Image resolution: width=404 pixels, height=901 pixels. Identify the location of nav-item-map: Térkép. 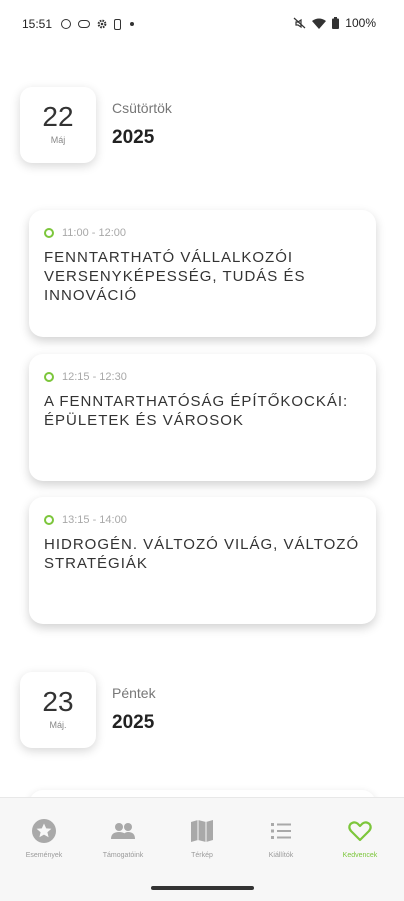
(202, 838).